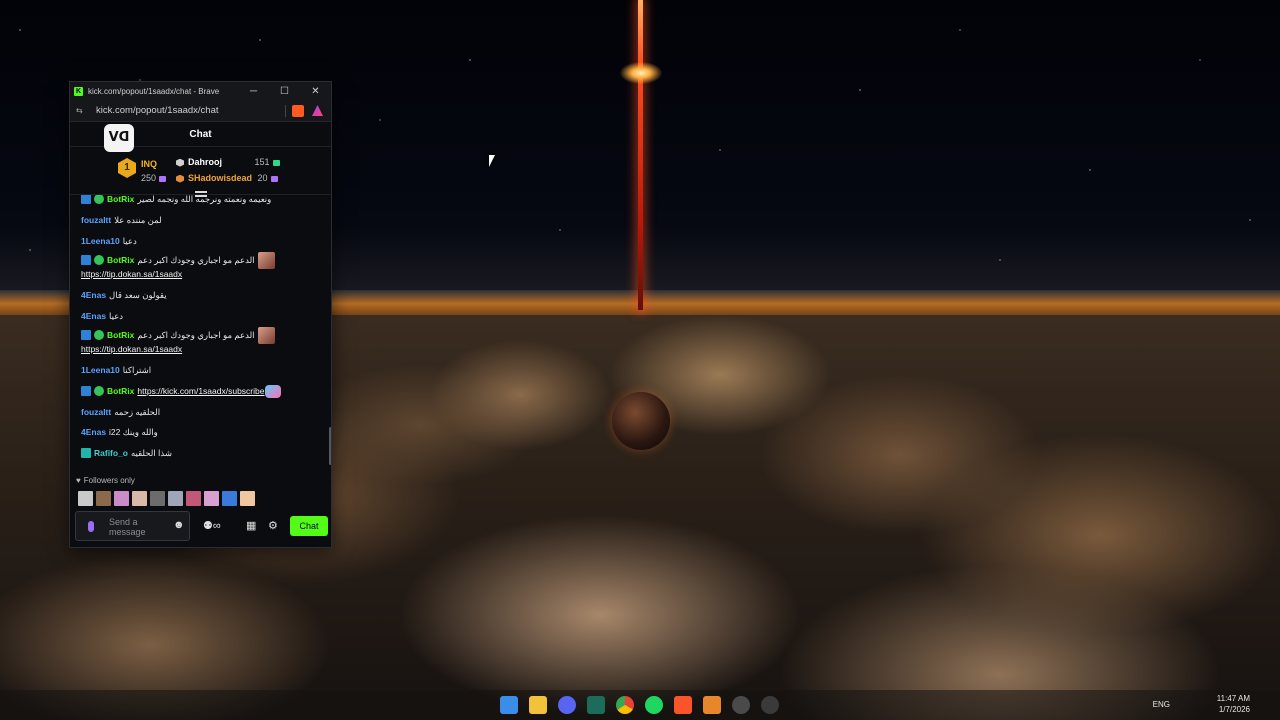 The image size is (1280, 720). Describe the element at coordinates (315, 91) in the screenshot. I see `close-button: ✕` at that location.